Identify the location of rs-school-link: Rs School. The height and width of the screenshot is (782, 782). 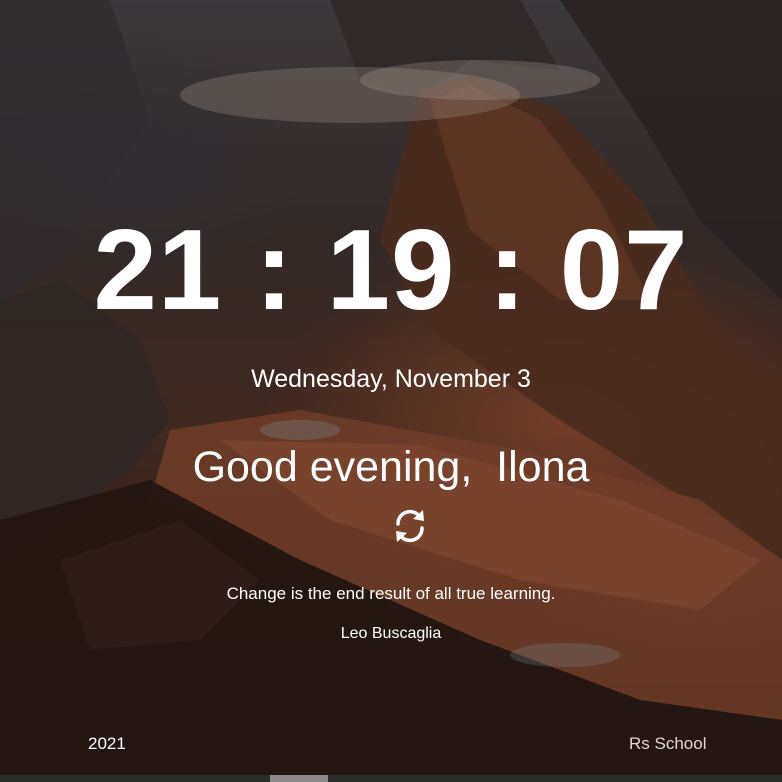
(667, 744).